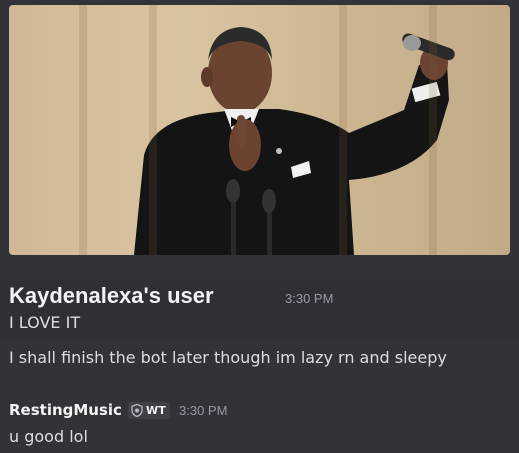  I want to click on server-tag: WT, so click(148, 410).